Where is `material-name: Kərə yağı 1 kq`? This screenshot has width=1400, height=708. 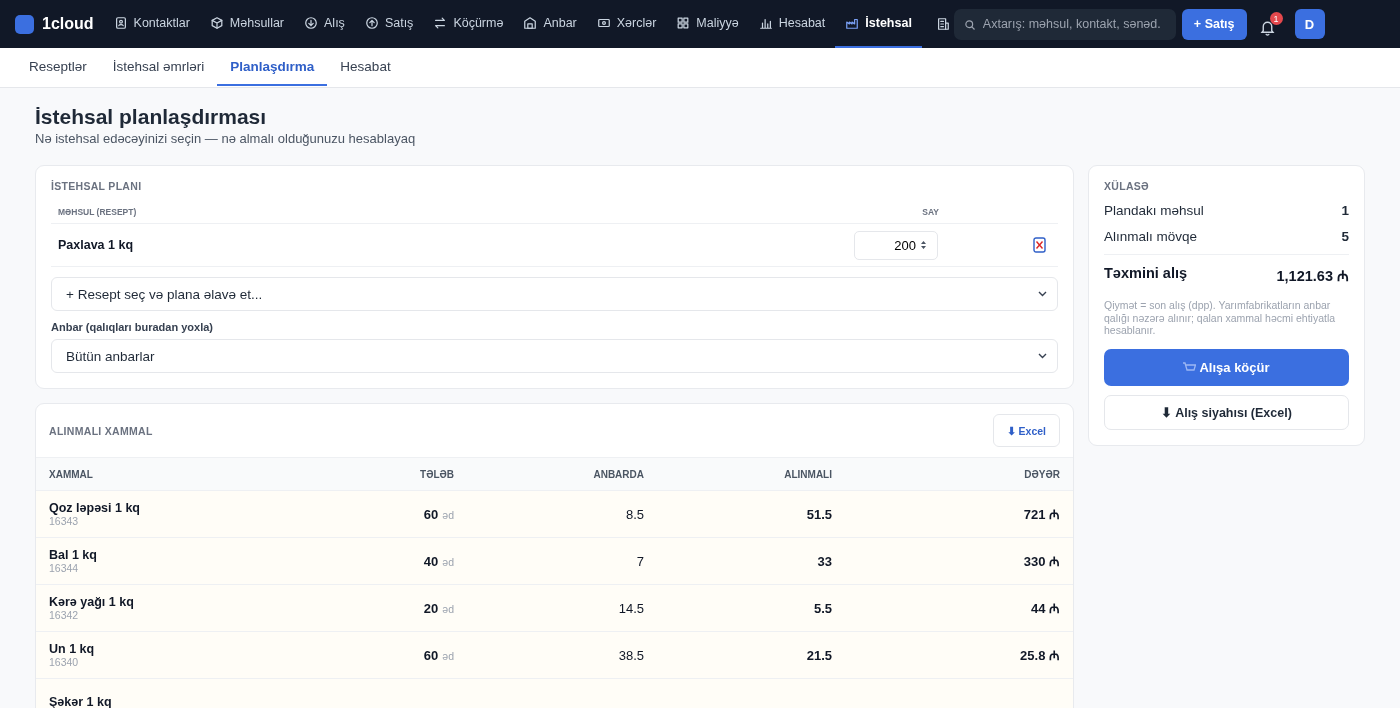 material-name: Kərə yağı 1 kq is located at coordinates (92, 602).